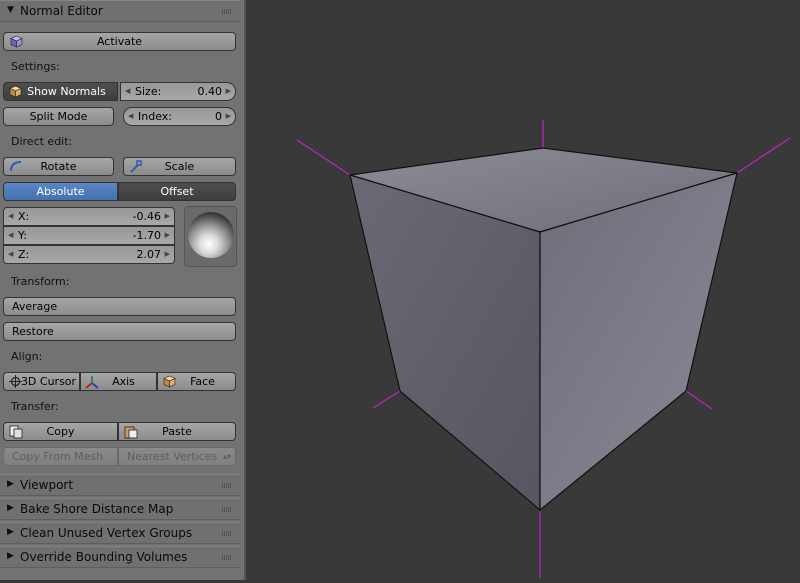 The image size is (800, 583). Describe the element at coordinates (47, 485) in the screenshot. I see `panel-header-label: Viewport` at that location.